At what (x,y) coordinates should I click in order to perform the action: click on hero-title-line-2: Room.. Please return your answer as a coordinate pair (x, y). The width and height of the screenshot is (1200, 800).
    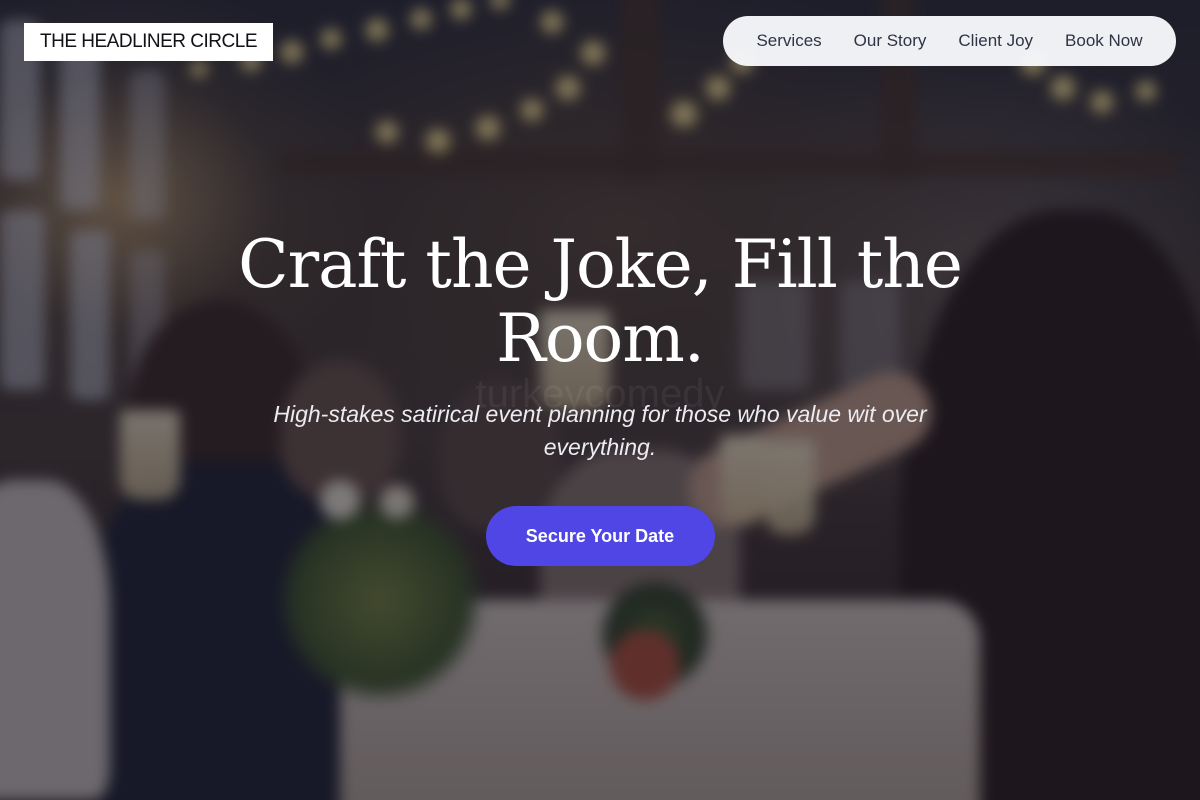
    Looking at the image, I should click on (600, 338).